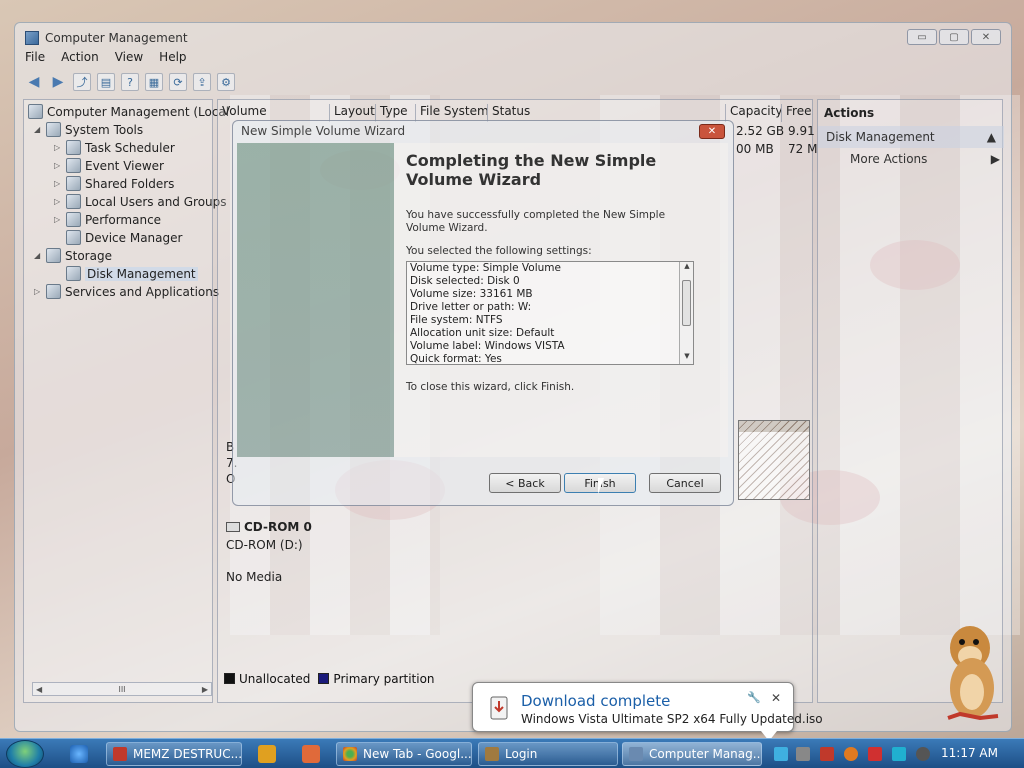  Describe the element at coordinates (264, 545) in the screenshot. I see `cdrom-drive: CD-ROM (D:)` at that location.